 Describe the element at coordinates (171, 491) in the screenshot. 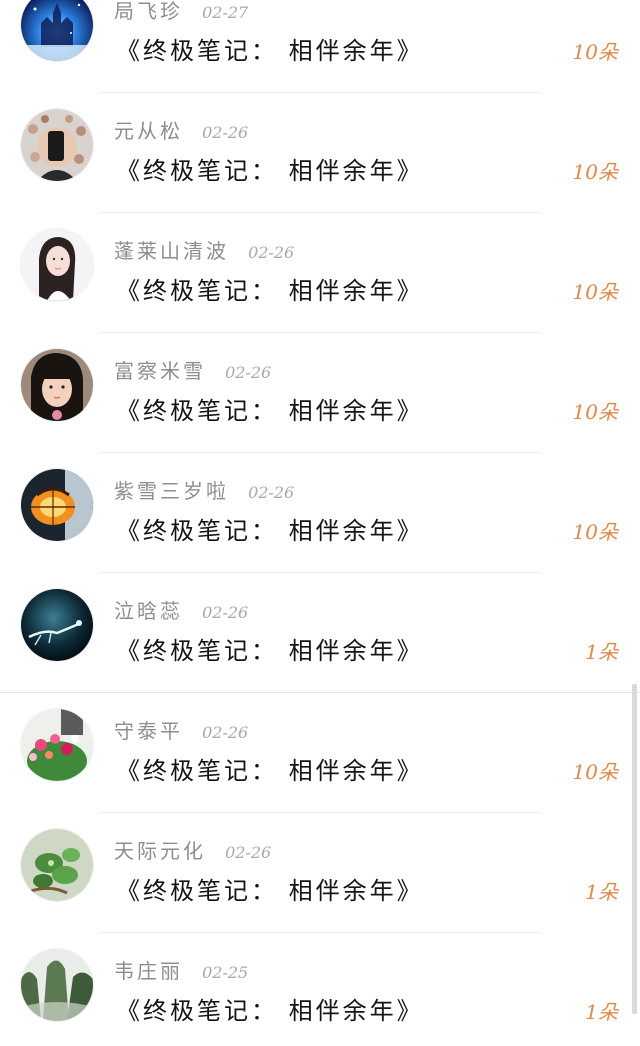

I see `user-name: 紫雪三岁啦` at that location.